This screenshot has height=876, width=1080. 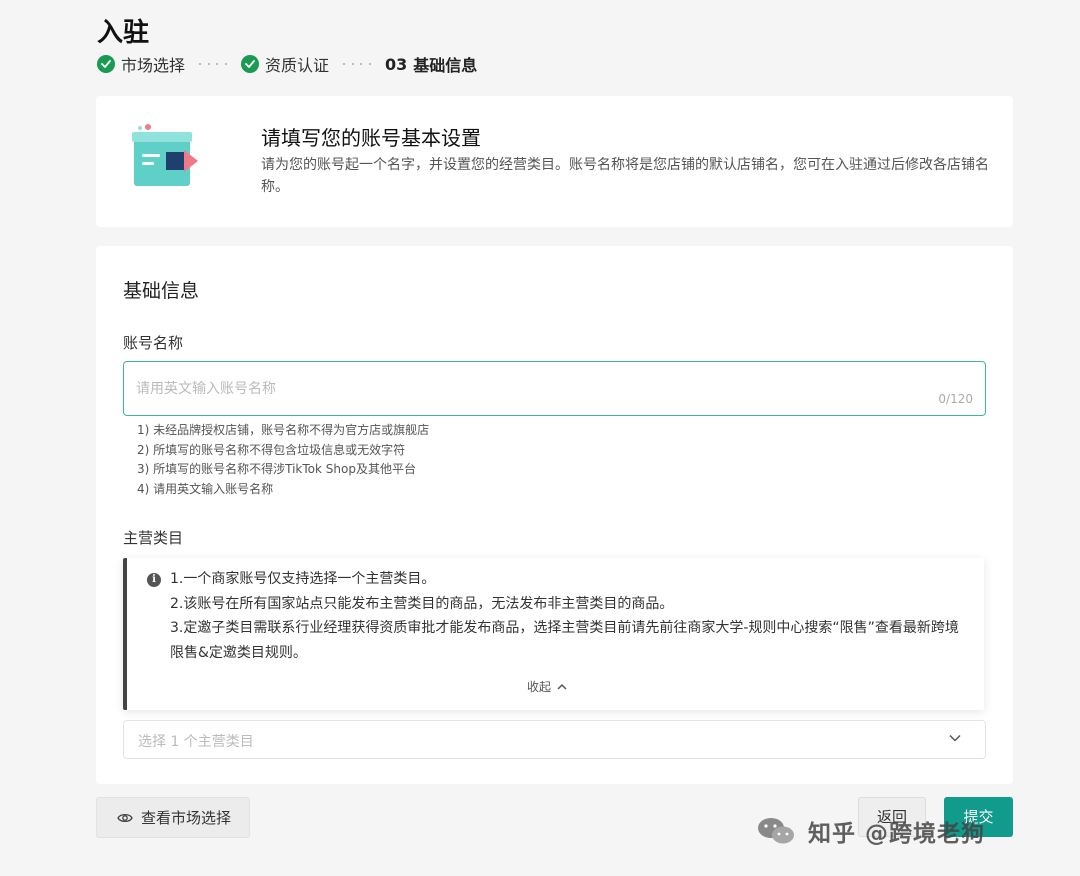 What do you see at coordinates (955, 738) in the screenshot?
I see `chevron-down-icon` at bounding box center [955, 738].